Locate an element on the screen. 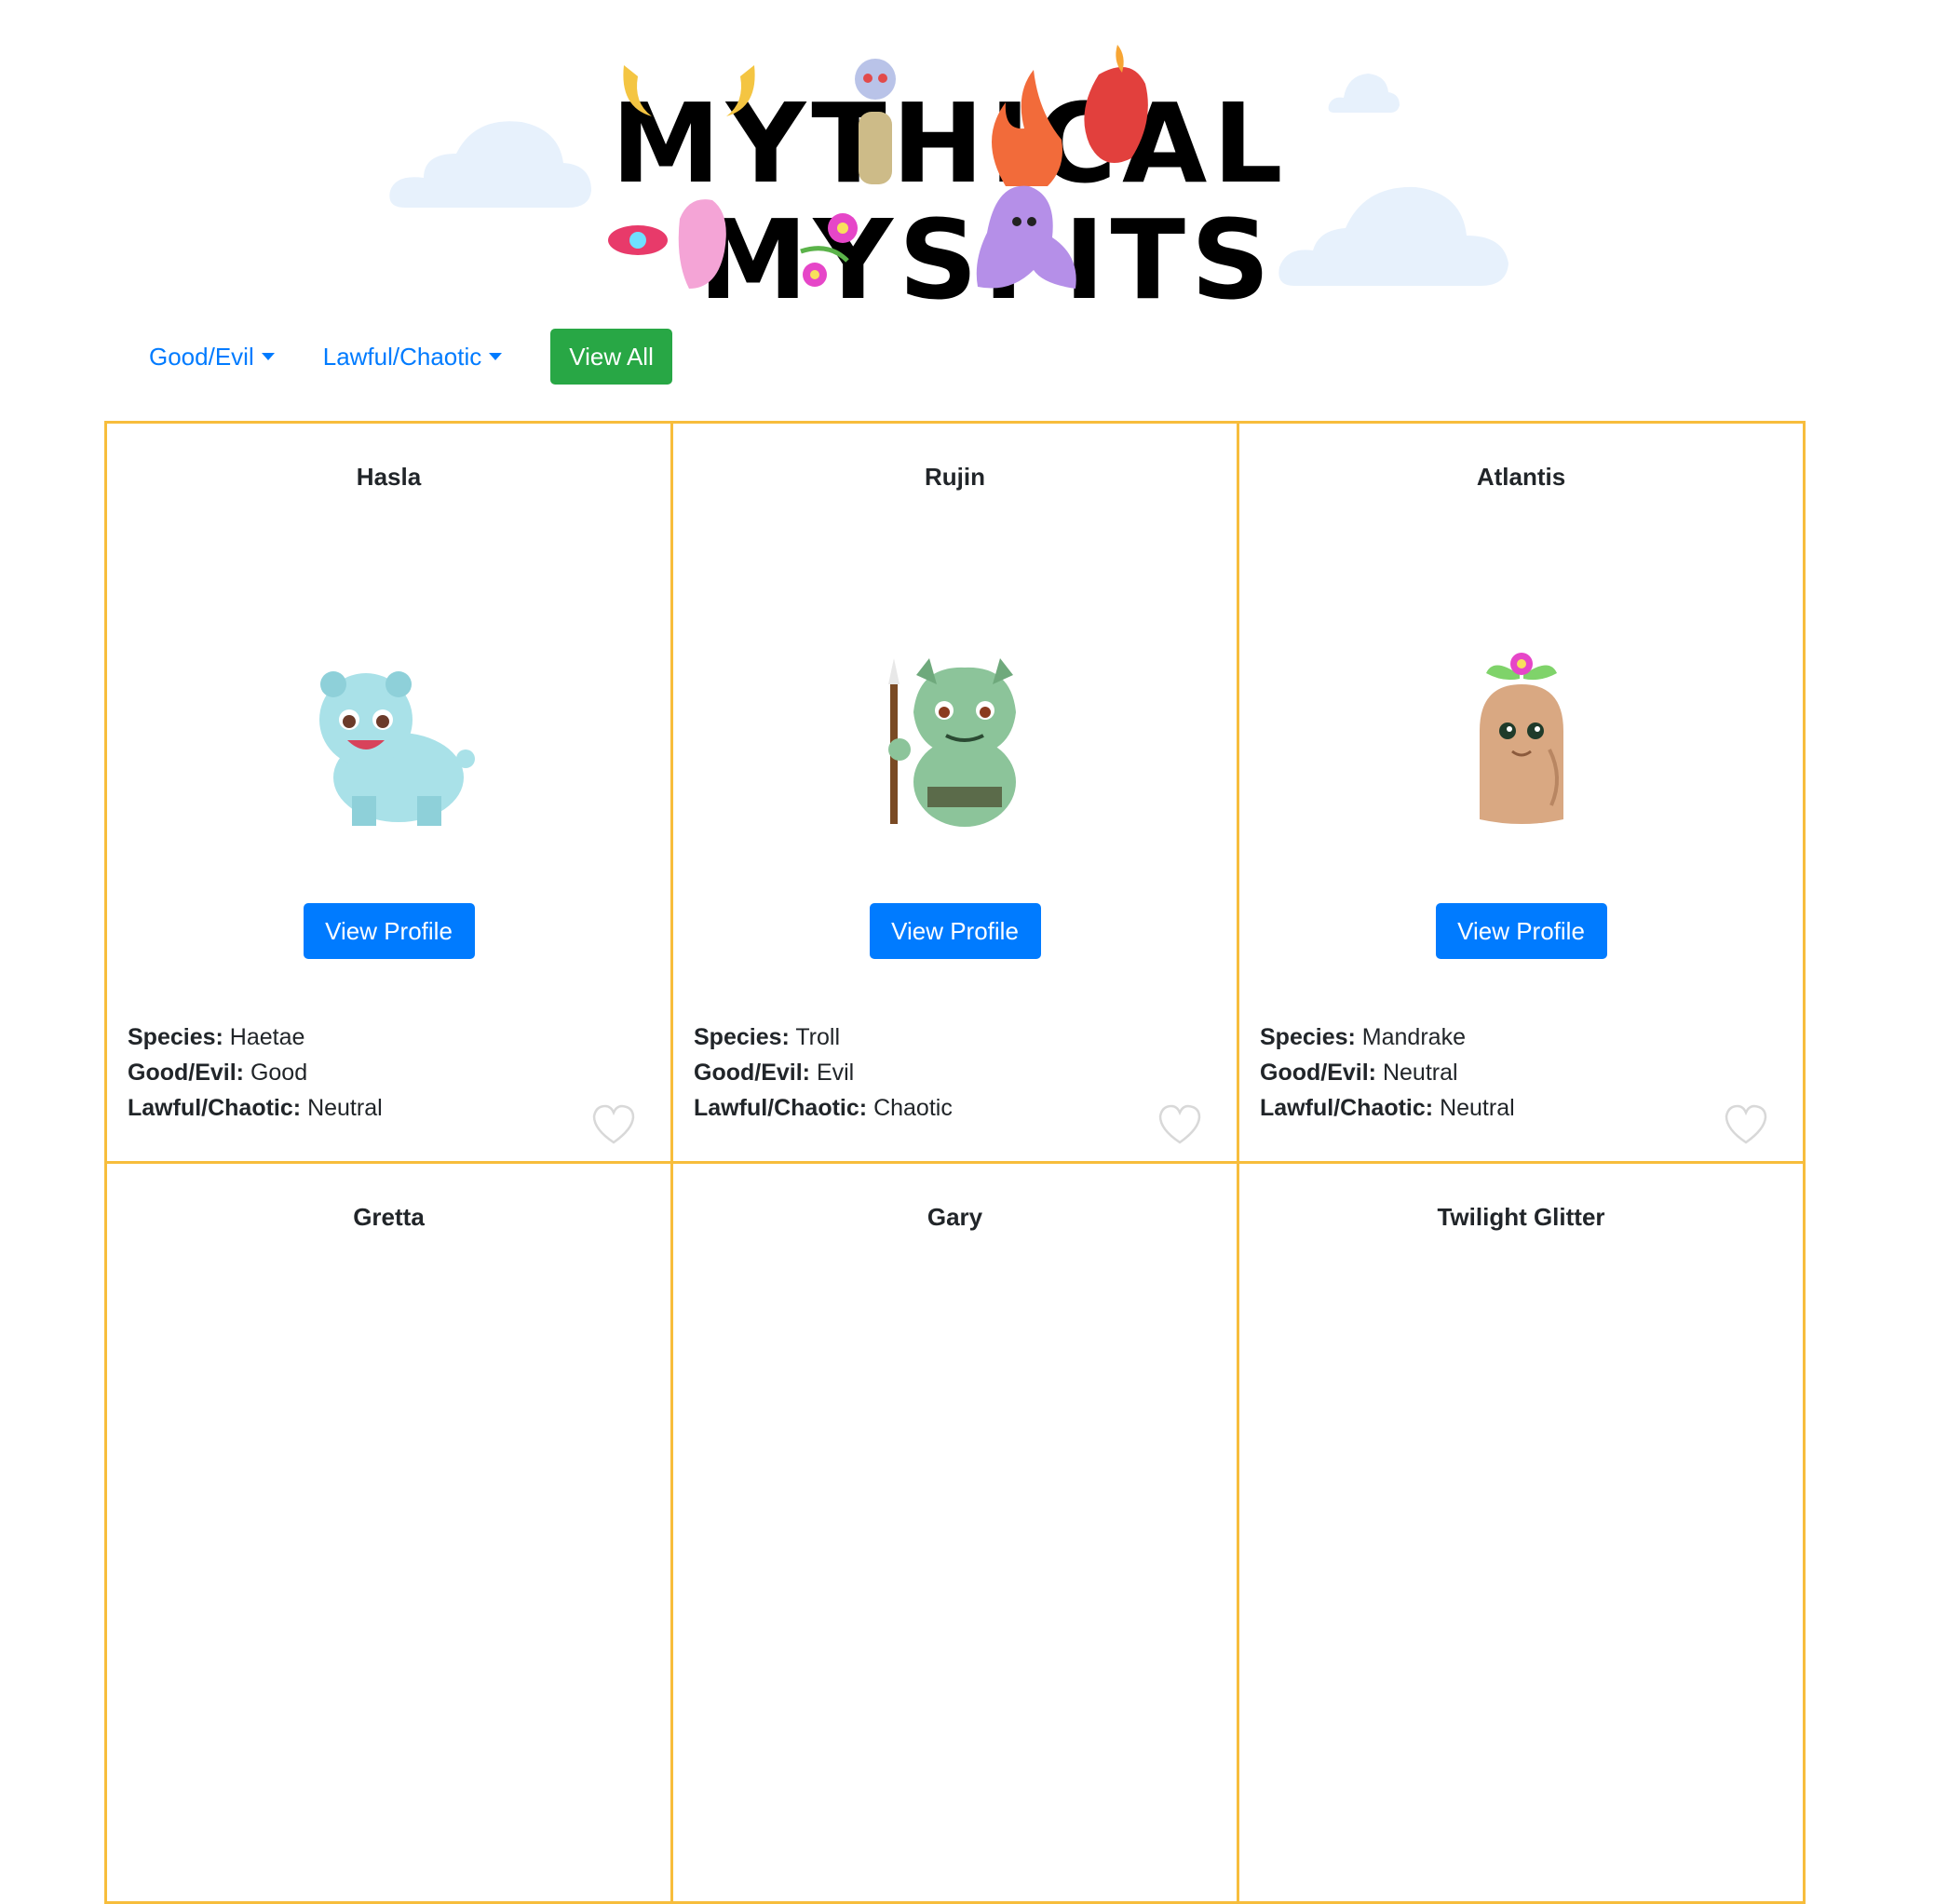  mysfit-name: Gretta is located at coordinates (389, 1217).